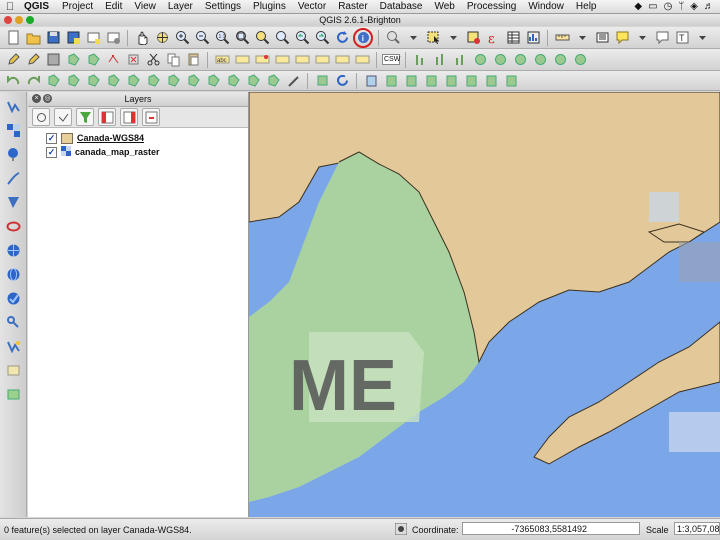 This screenshot has height=540, width=720. I want to click on undo-icon, so click(13, 81).